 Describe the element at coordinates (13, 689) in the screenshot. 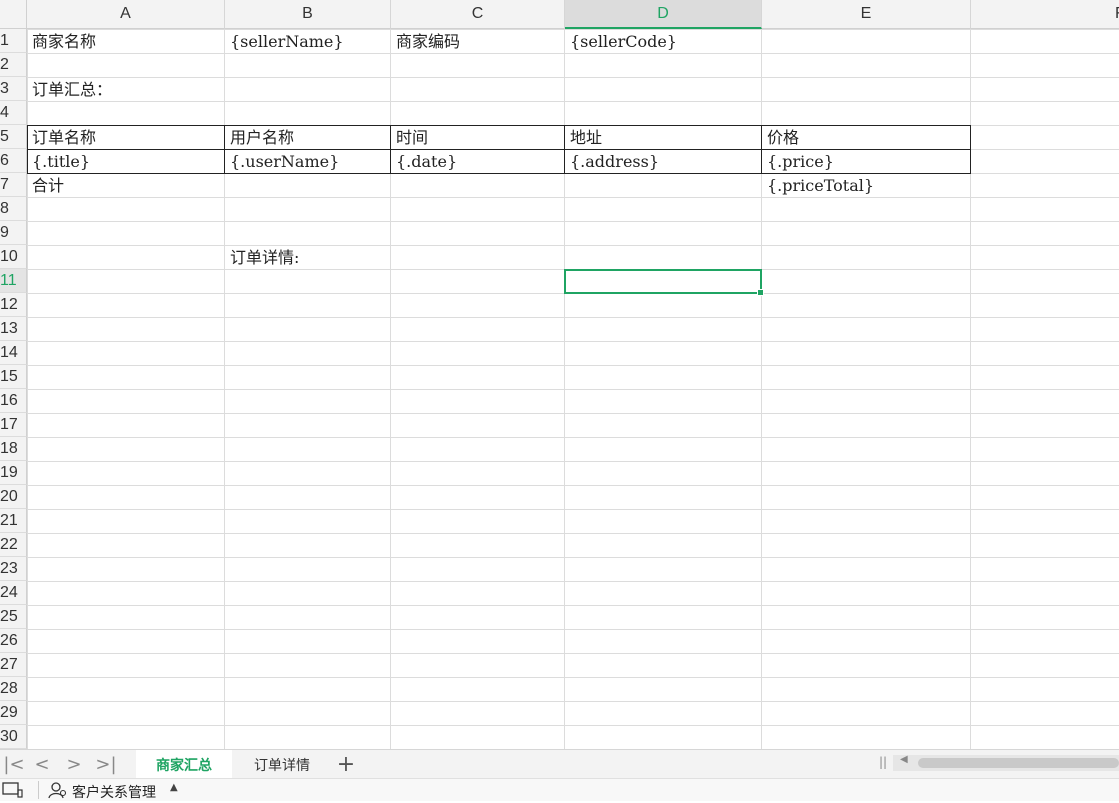

I see `row-header-28: 28` at that location.